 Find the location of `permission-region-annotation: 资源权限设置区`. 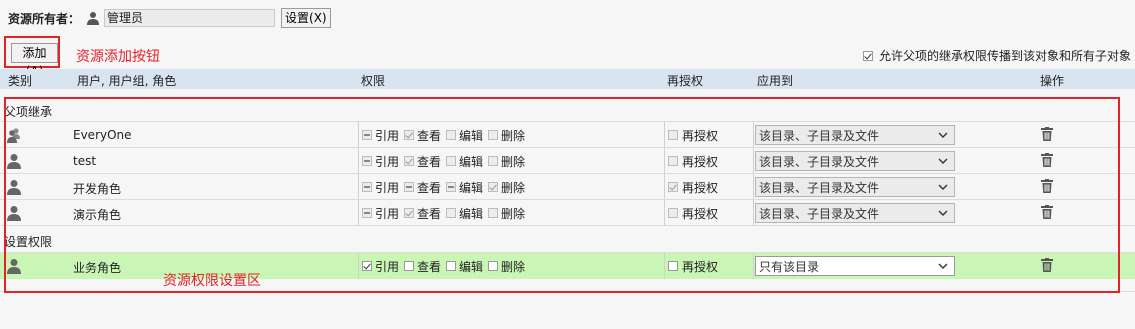

permission-region-annotation: 资源权限设置区 is located at coordinates (212, 281).